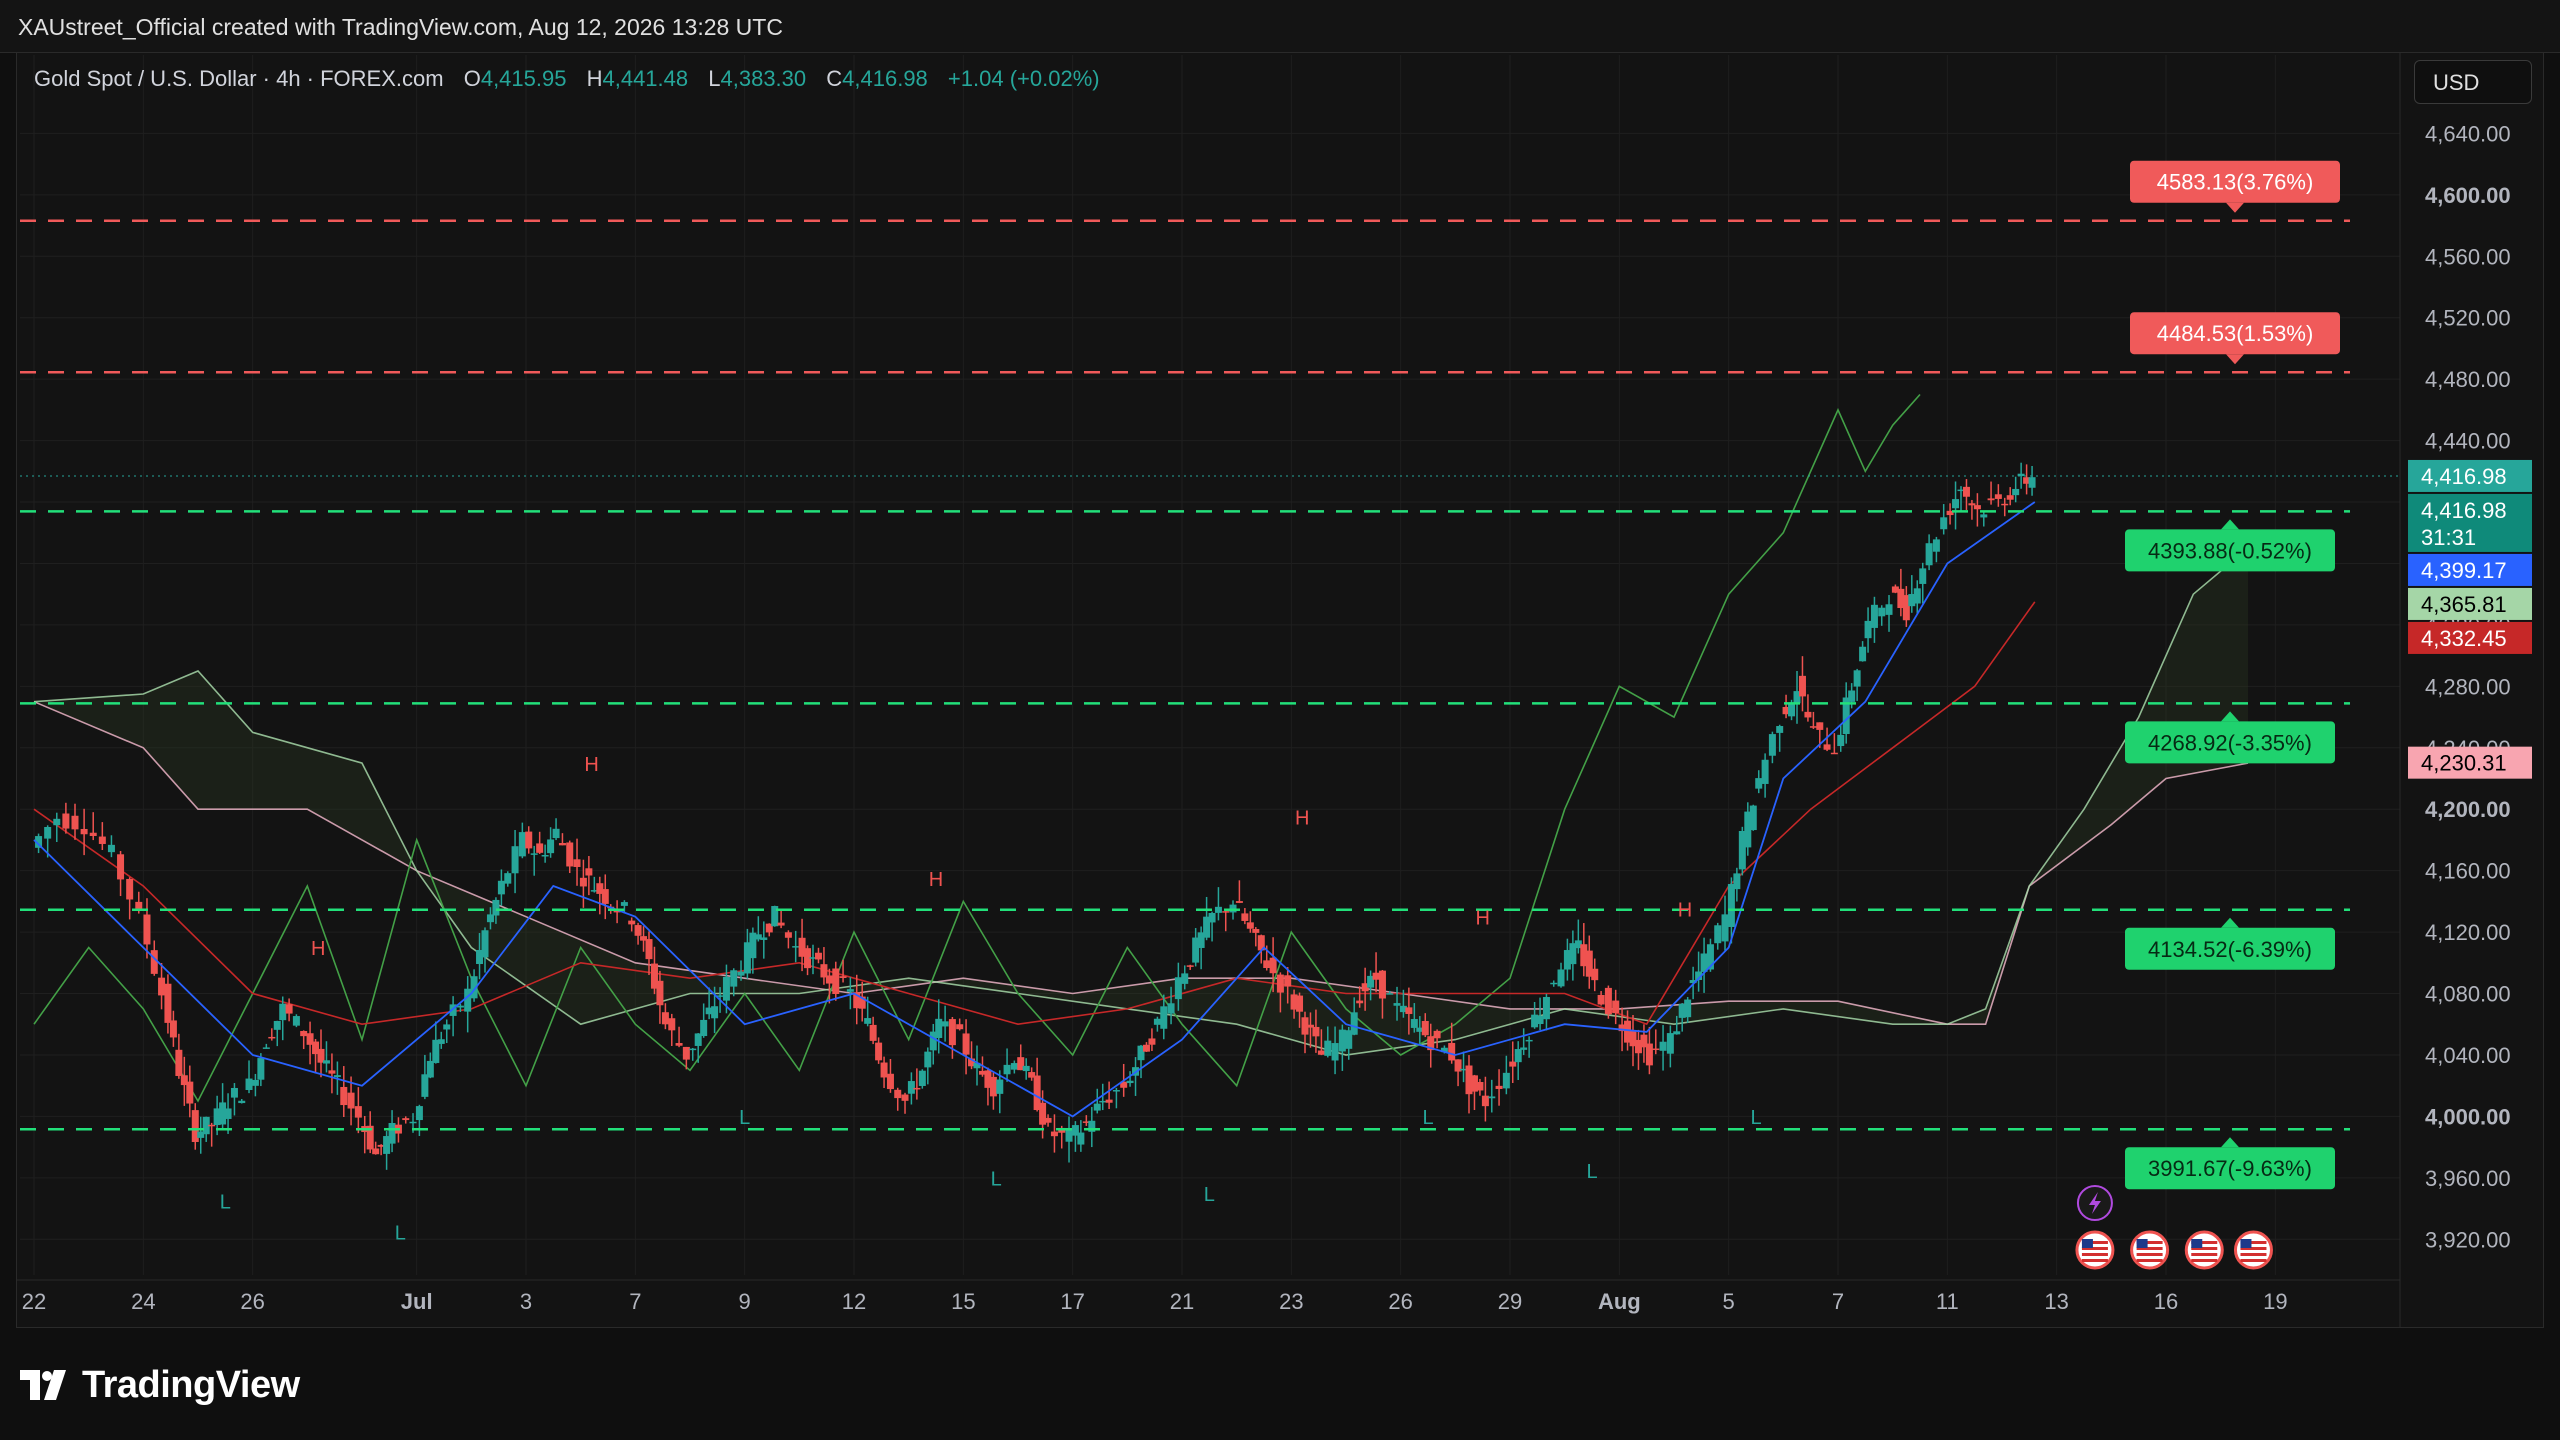  Describe the element at coordinates (2464, 638) in the screenshot. I see `price-tag-label: 4,332.45` at that location.